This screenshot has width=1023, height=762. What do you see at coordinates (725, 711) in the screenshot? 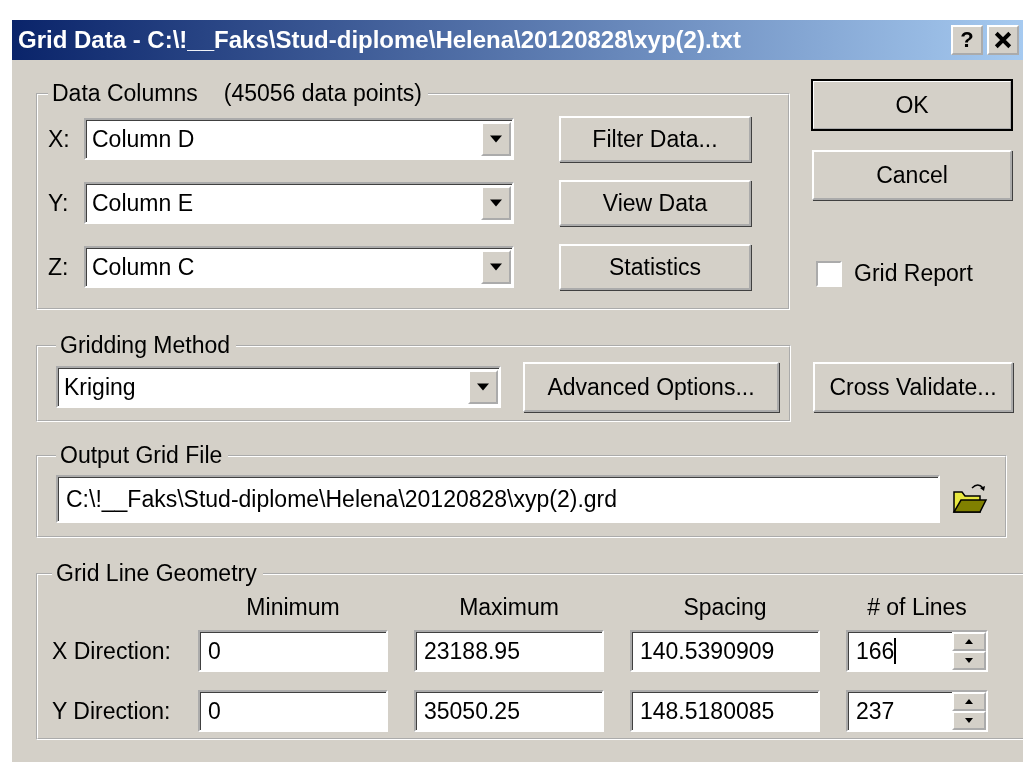
I see `number-field: 148.5180085` at bounding box center [725, 711].